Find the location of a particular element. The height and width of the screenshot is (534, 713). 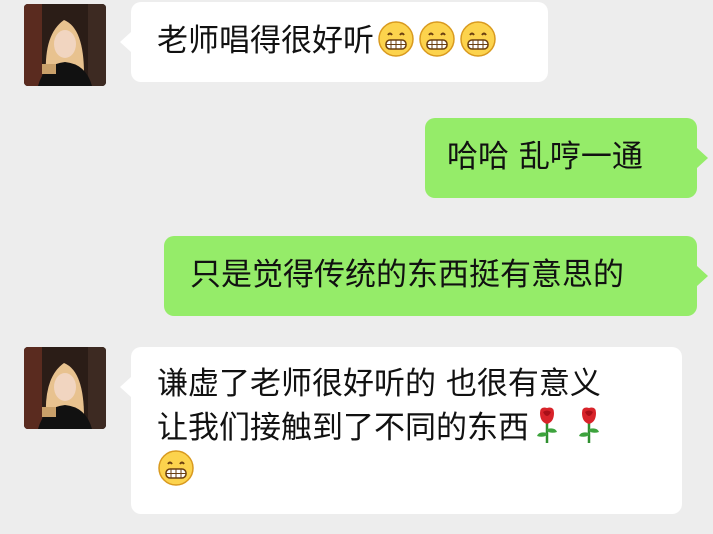

message-text: 老师唱得很好听 is located at coordinates (265, 41).